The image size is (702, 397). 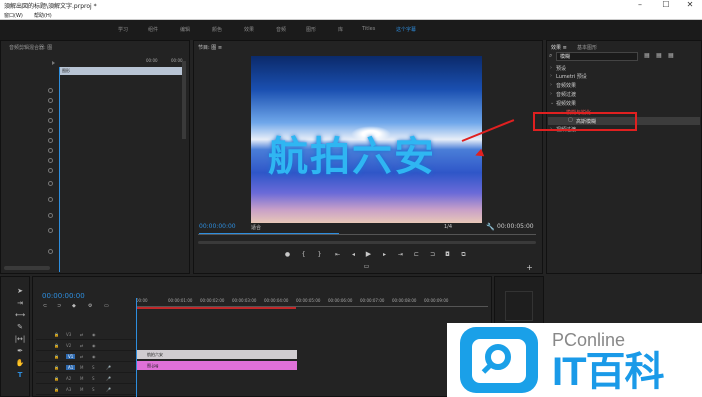 What do you see at coordinates (217, 354) in the screenshot?
I see `timeline-clip-title: 航拍六安` at bounding box center [217, 354].